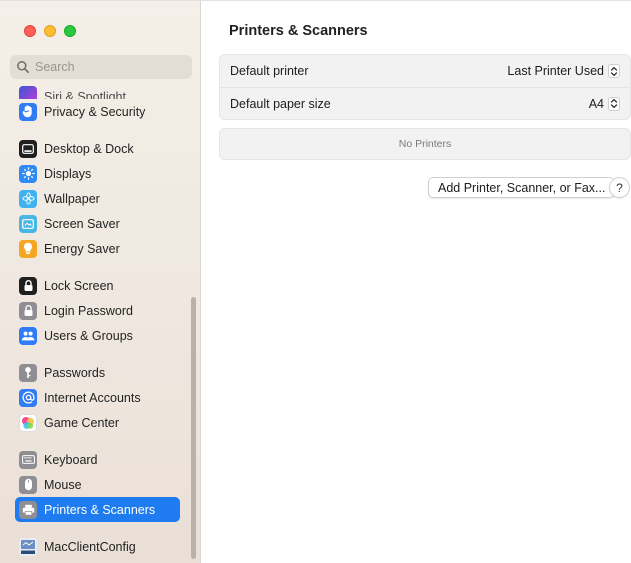  I want to click on siri-icon, so click(28, 92).